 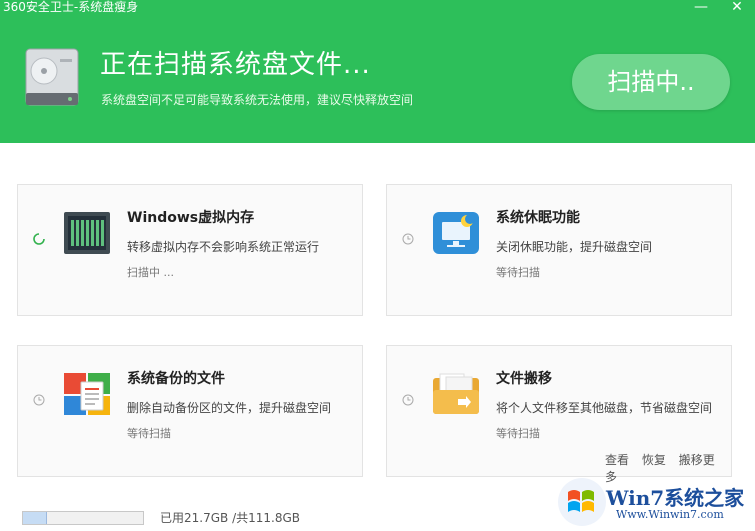 What do you see at coordinates (176, 379) in the screenshot?
I see `card-title: 系统备份的文件` at bounding box center [176, 379].